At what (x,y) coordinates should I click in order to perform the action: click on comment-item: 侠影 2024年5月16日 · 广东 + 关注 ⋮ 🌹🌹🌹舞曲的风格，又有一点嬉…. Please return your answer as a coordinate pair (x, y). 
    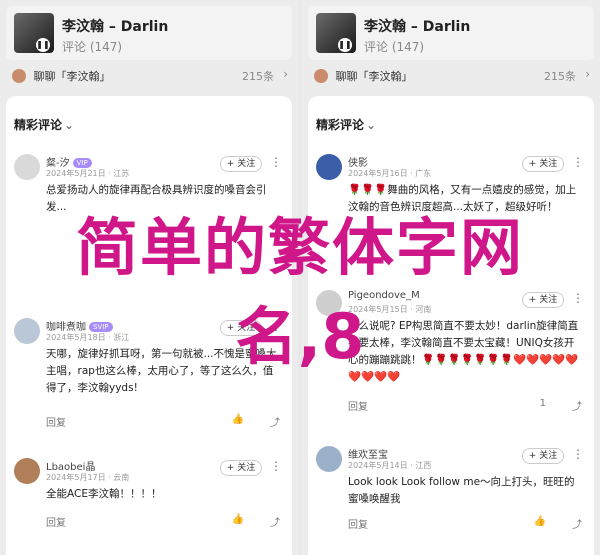
    Looking at the image, I should click on (451, 213).